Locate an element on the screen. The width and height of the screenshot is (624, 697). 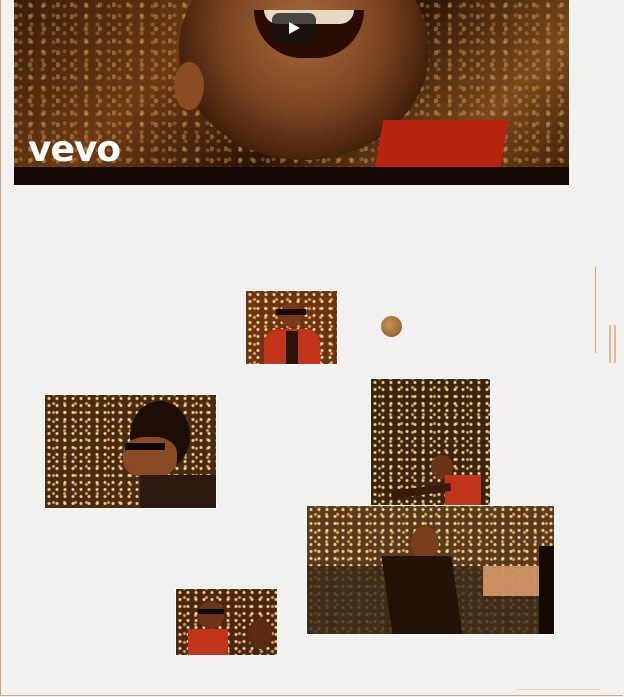
collage-photo-casino-floor is located at coordinates (430, 570).